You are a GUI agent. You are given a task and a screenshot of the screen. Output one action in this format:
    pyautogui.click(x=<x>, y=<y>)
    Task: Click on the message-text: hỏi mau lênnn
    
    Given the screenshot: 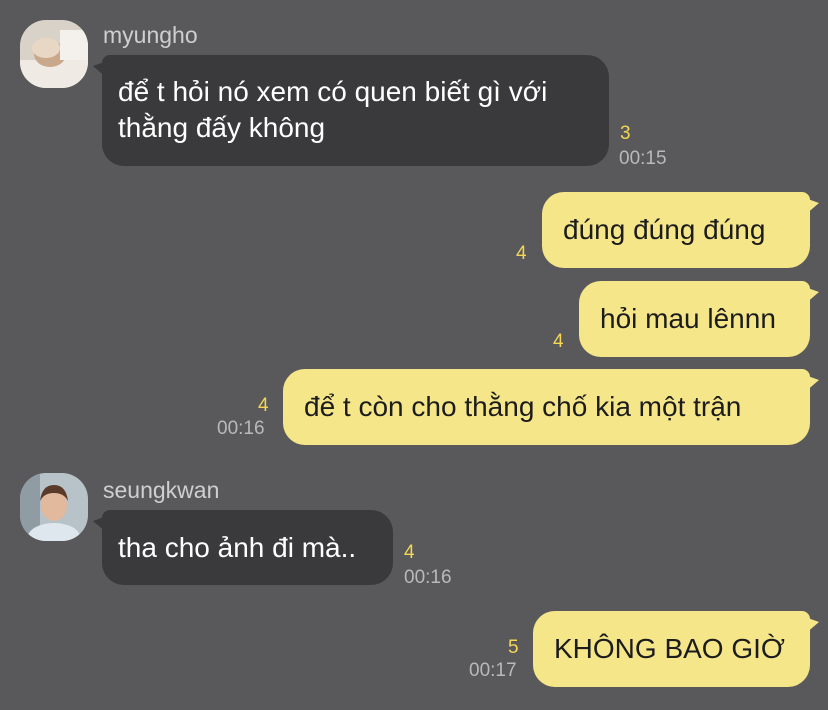 What is the action you would take?
    pyautogui.click(x=688, y=318)
    